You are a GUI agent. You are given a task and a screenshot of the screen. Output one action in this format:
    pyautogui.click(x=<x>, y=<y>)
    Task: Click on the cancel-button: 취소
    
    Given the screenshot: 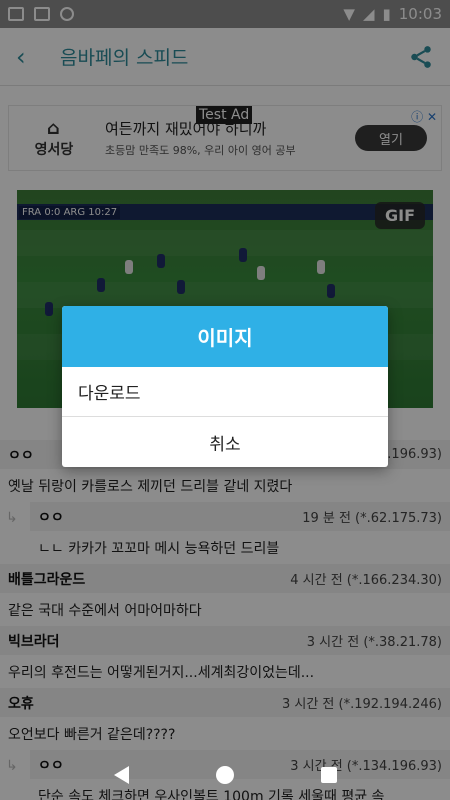 What is the action you would take?
    pyautogui.click(x=225, y=442)
    